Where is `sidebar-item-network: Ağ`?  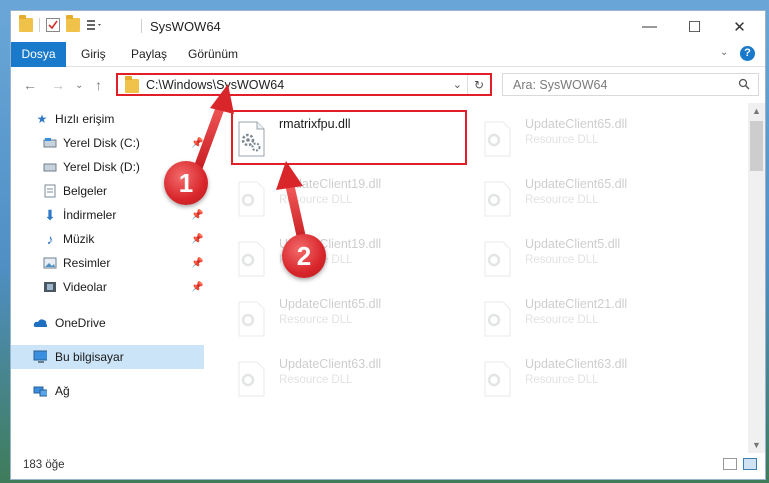 sidebar-item-network: Ağ is located at coordinates (107, 391).